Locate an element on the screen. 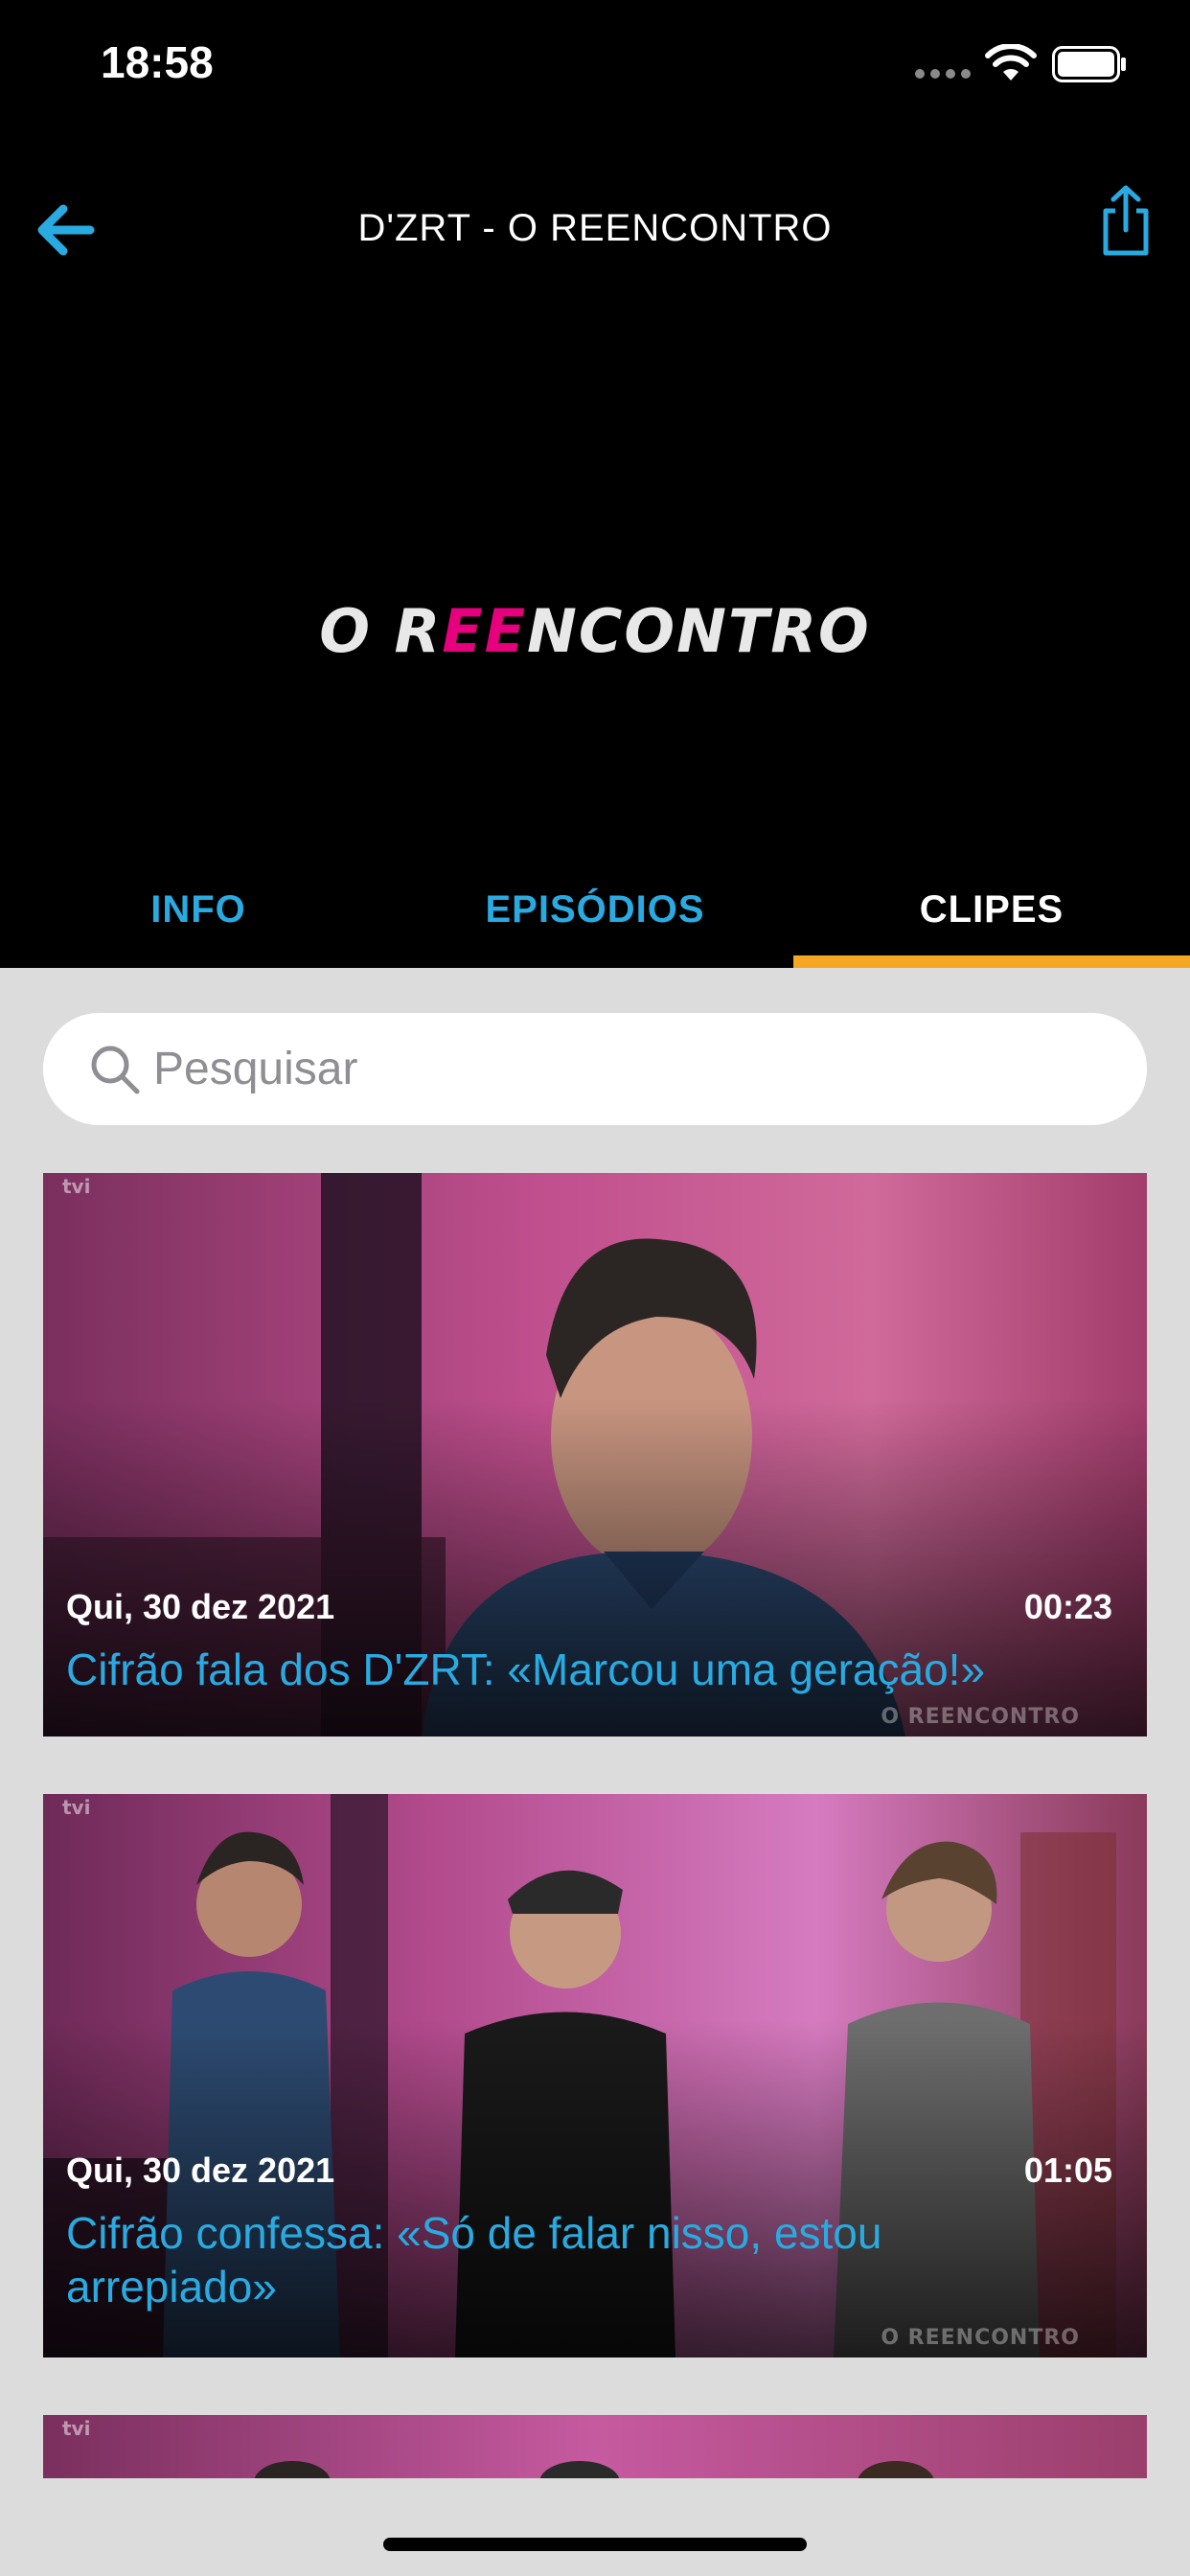 The height and width of the screenshot is (2576, 1190). search-bar is located at coordinates (595, 1069).